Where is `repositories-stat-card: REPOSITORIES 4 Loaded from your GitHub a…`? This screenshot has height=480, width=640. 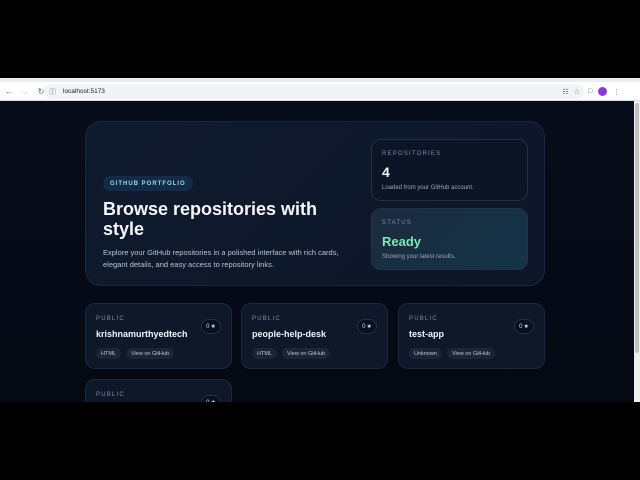
repositories-stat-card: REPOSITORIES 4 Loaded from your GitHub a… is located at coordinates (449, 170).